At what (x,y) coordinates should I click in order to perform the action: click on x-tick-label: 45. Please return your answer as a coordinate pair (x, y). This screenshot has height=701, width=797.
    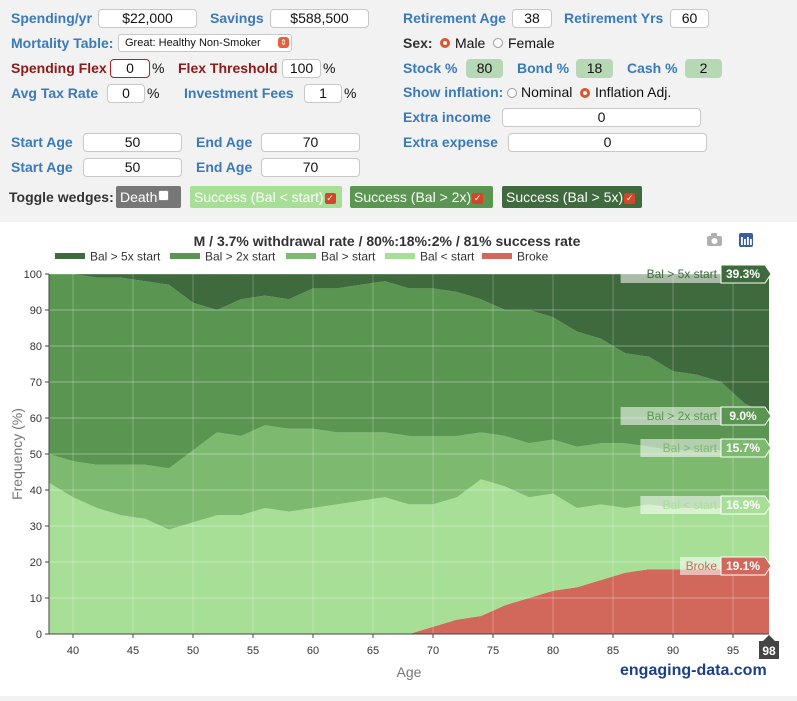
    Looking at the image, I should click on (133, 651).